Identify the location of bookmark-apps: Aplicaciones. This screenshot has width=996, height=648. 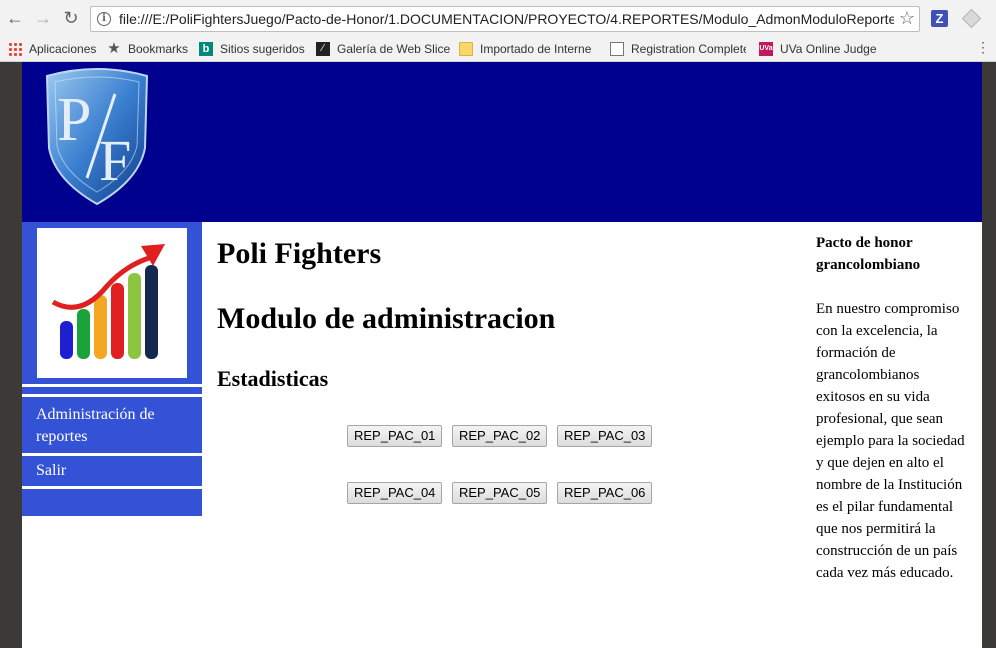
(52, 49).